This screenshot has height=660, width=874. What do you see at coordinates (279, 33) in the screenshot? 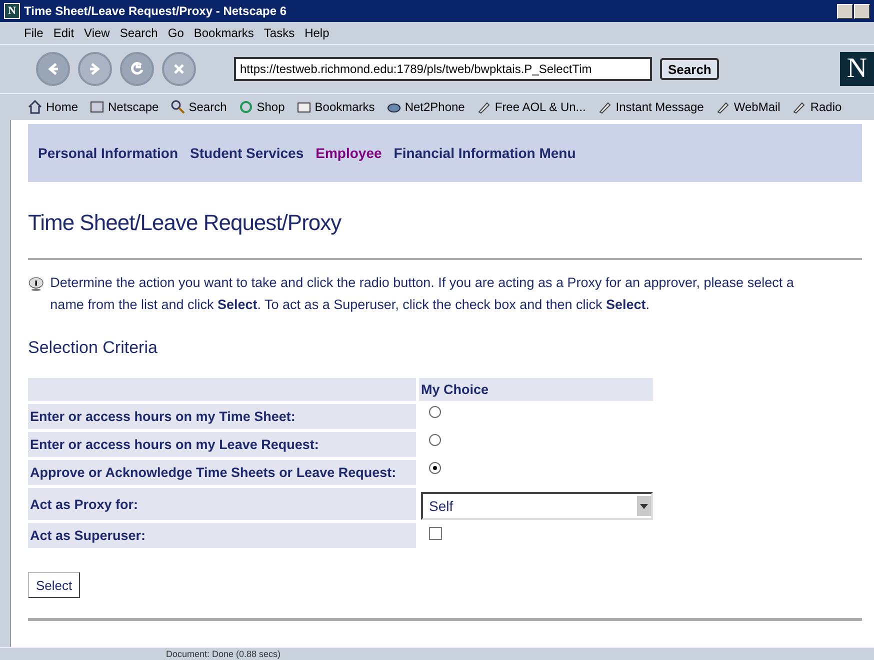
I see `menu-item: Tasks` at bounding box center [279, 33].